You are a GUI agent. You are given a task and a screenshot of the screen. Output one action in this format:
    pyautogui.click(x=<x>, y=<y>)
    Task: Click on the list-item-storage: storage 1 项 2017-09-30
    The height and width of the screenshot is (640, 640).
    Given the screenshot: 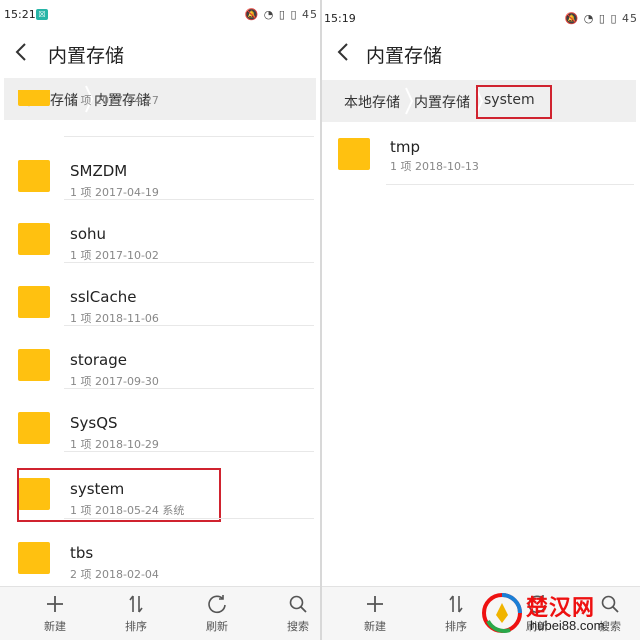 What is the action you would take?
    pyautogui.click(x=160, y=356)
    